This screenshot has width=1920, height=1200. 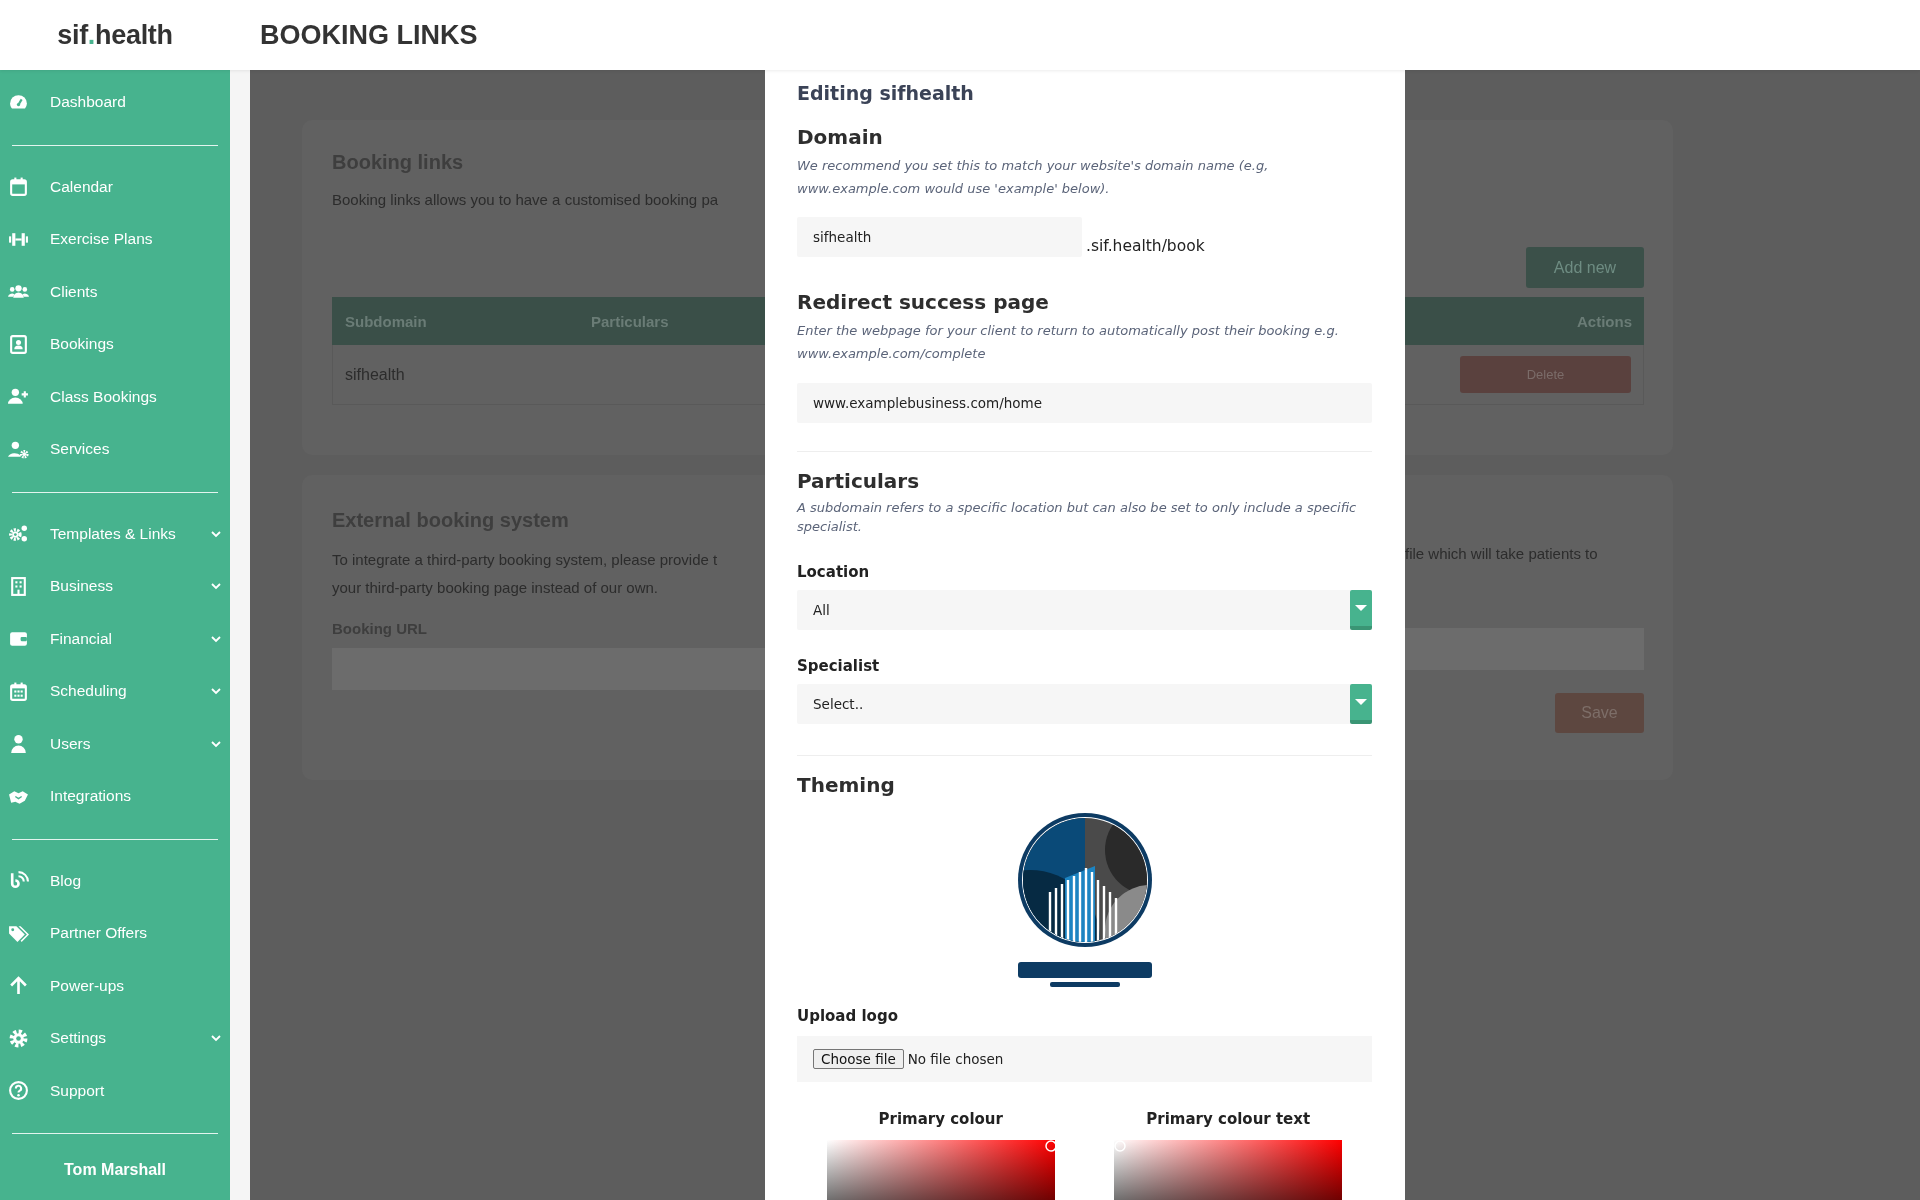 I want to click on file-field: Choose file No file chosen, so click(x=1084, y=1059).